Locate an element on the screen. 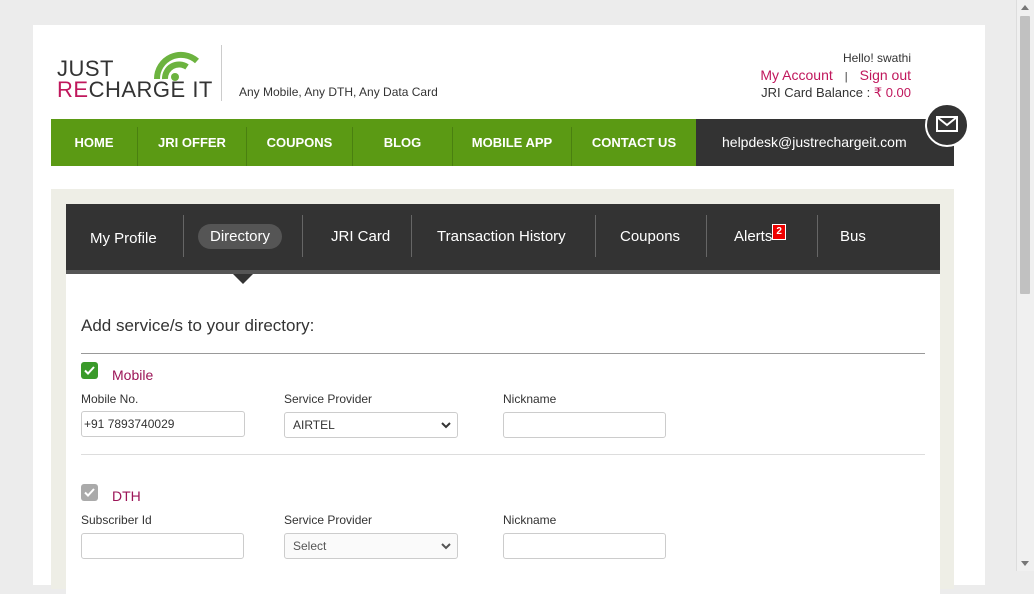 The height and width of the screenshot is (594, 1034). dth-nickname-input is located at coordinates (584, 546).